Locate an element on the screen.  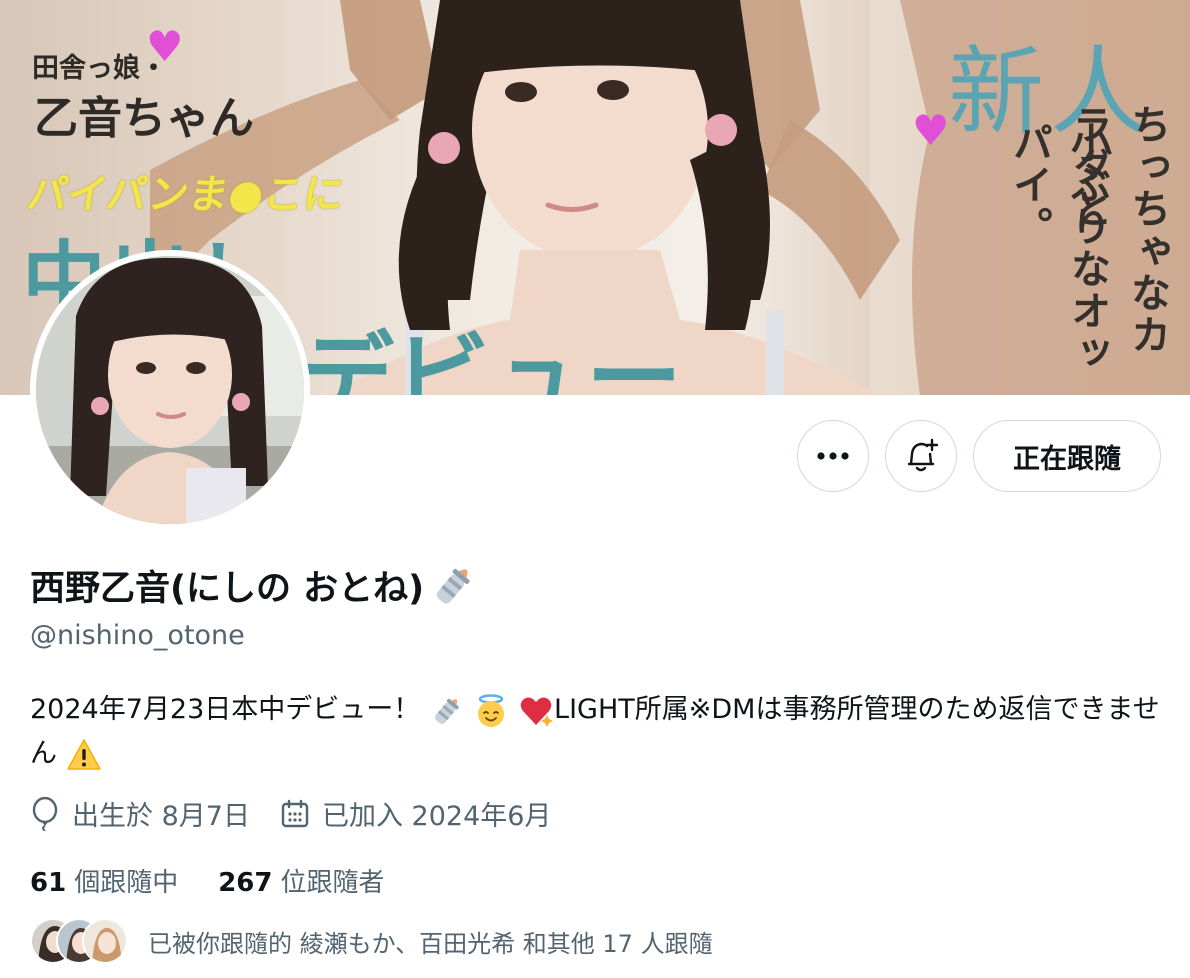
angel-face-icon is located at coordinates (491, 710).